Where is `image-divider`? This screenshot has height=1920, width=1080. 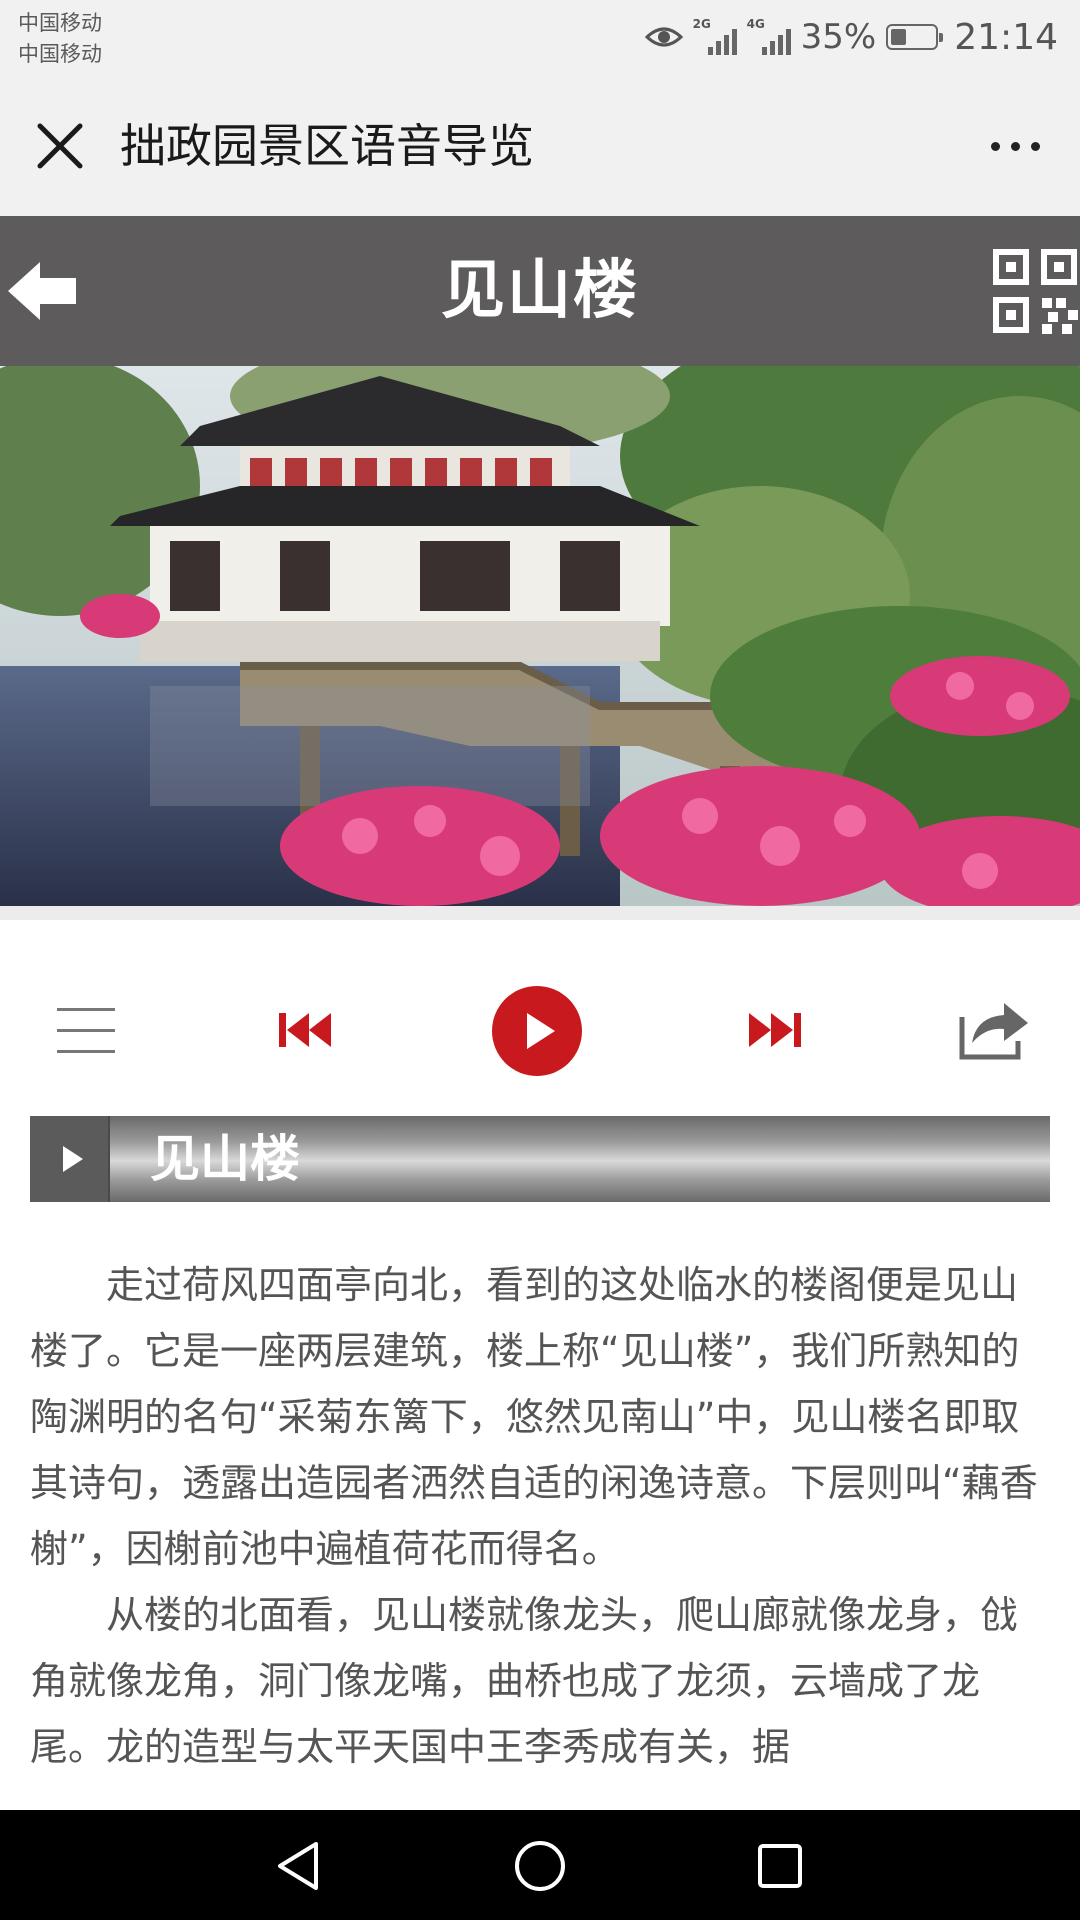 image-divider is located at coordinates (540, 913).